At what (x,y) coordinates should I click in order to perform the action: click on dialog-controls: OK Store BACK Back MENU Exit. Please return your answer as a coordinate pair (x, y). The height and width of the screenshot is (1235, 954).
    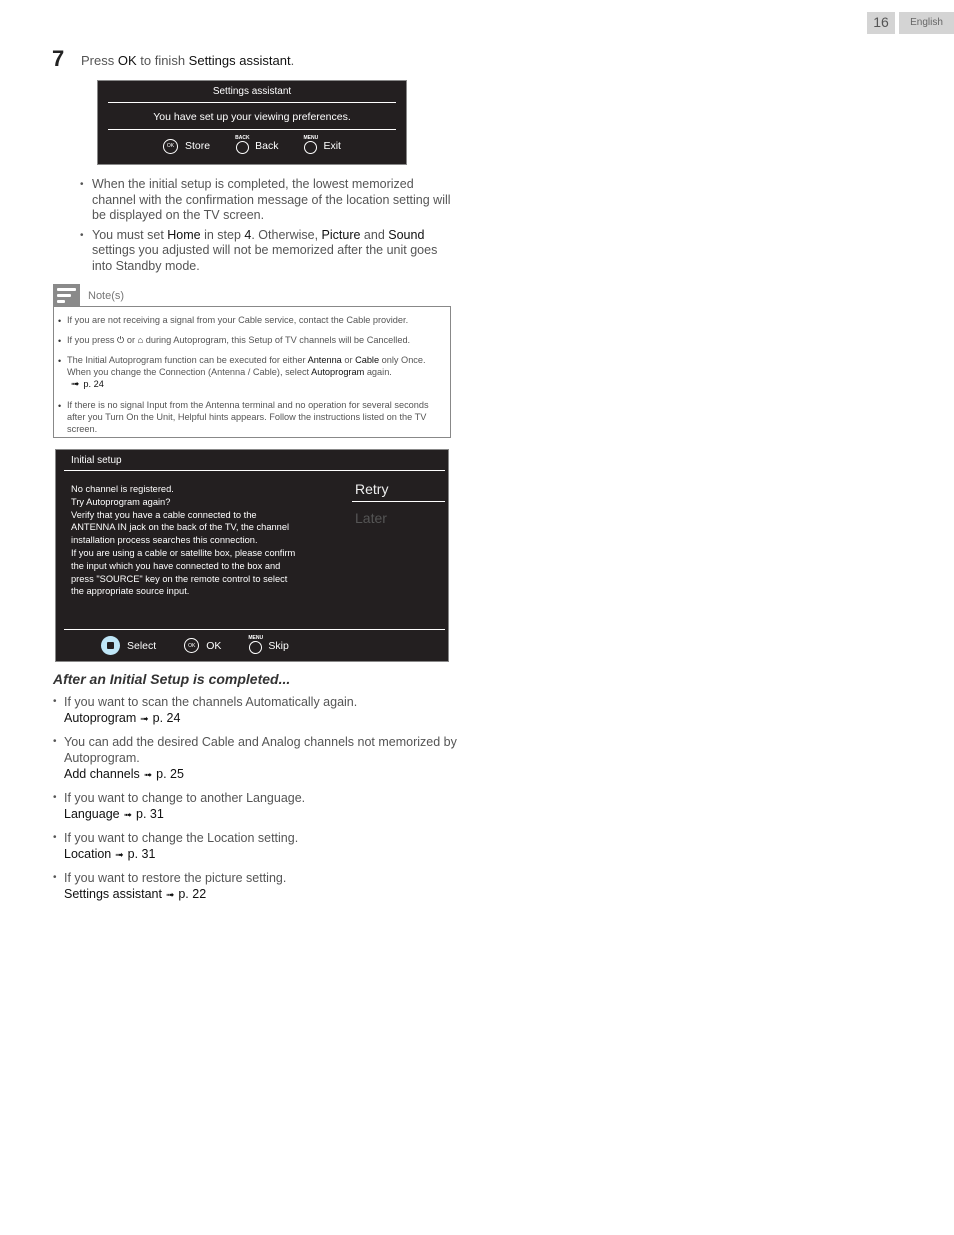
    Looking at the image, I should click on (252, 144).